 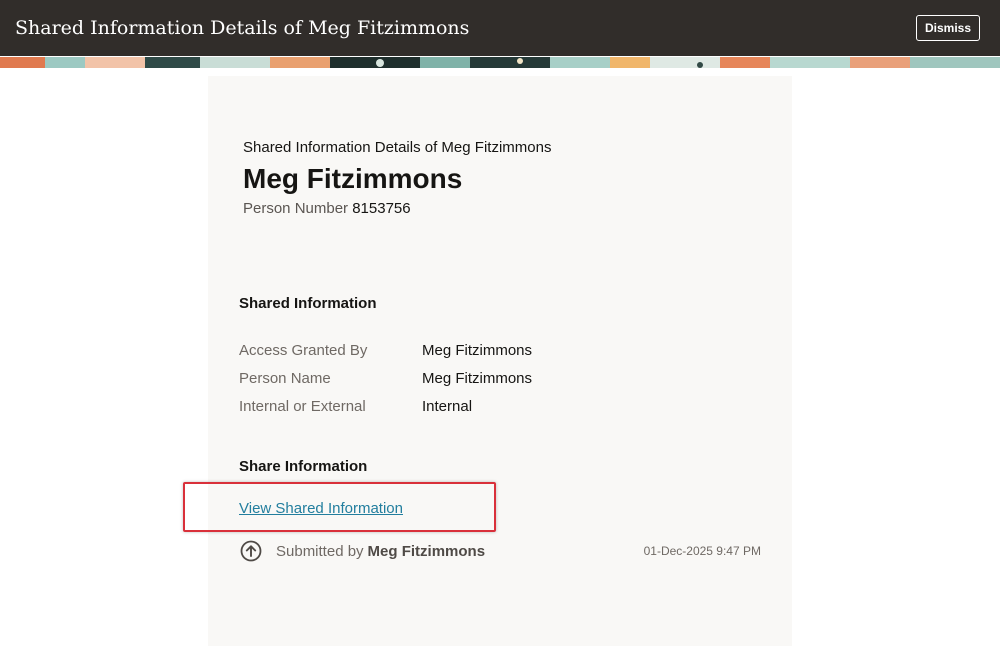 I want to click on share-information-heading: Share Information, so click(x=303, y=466).